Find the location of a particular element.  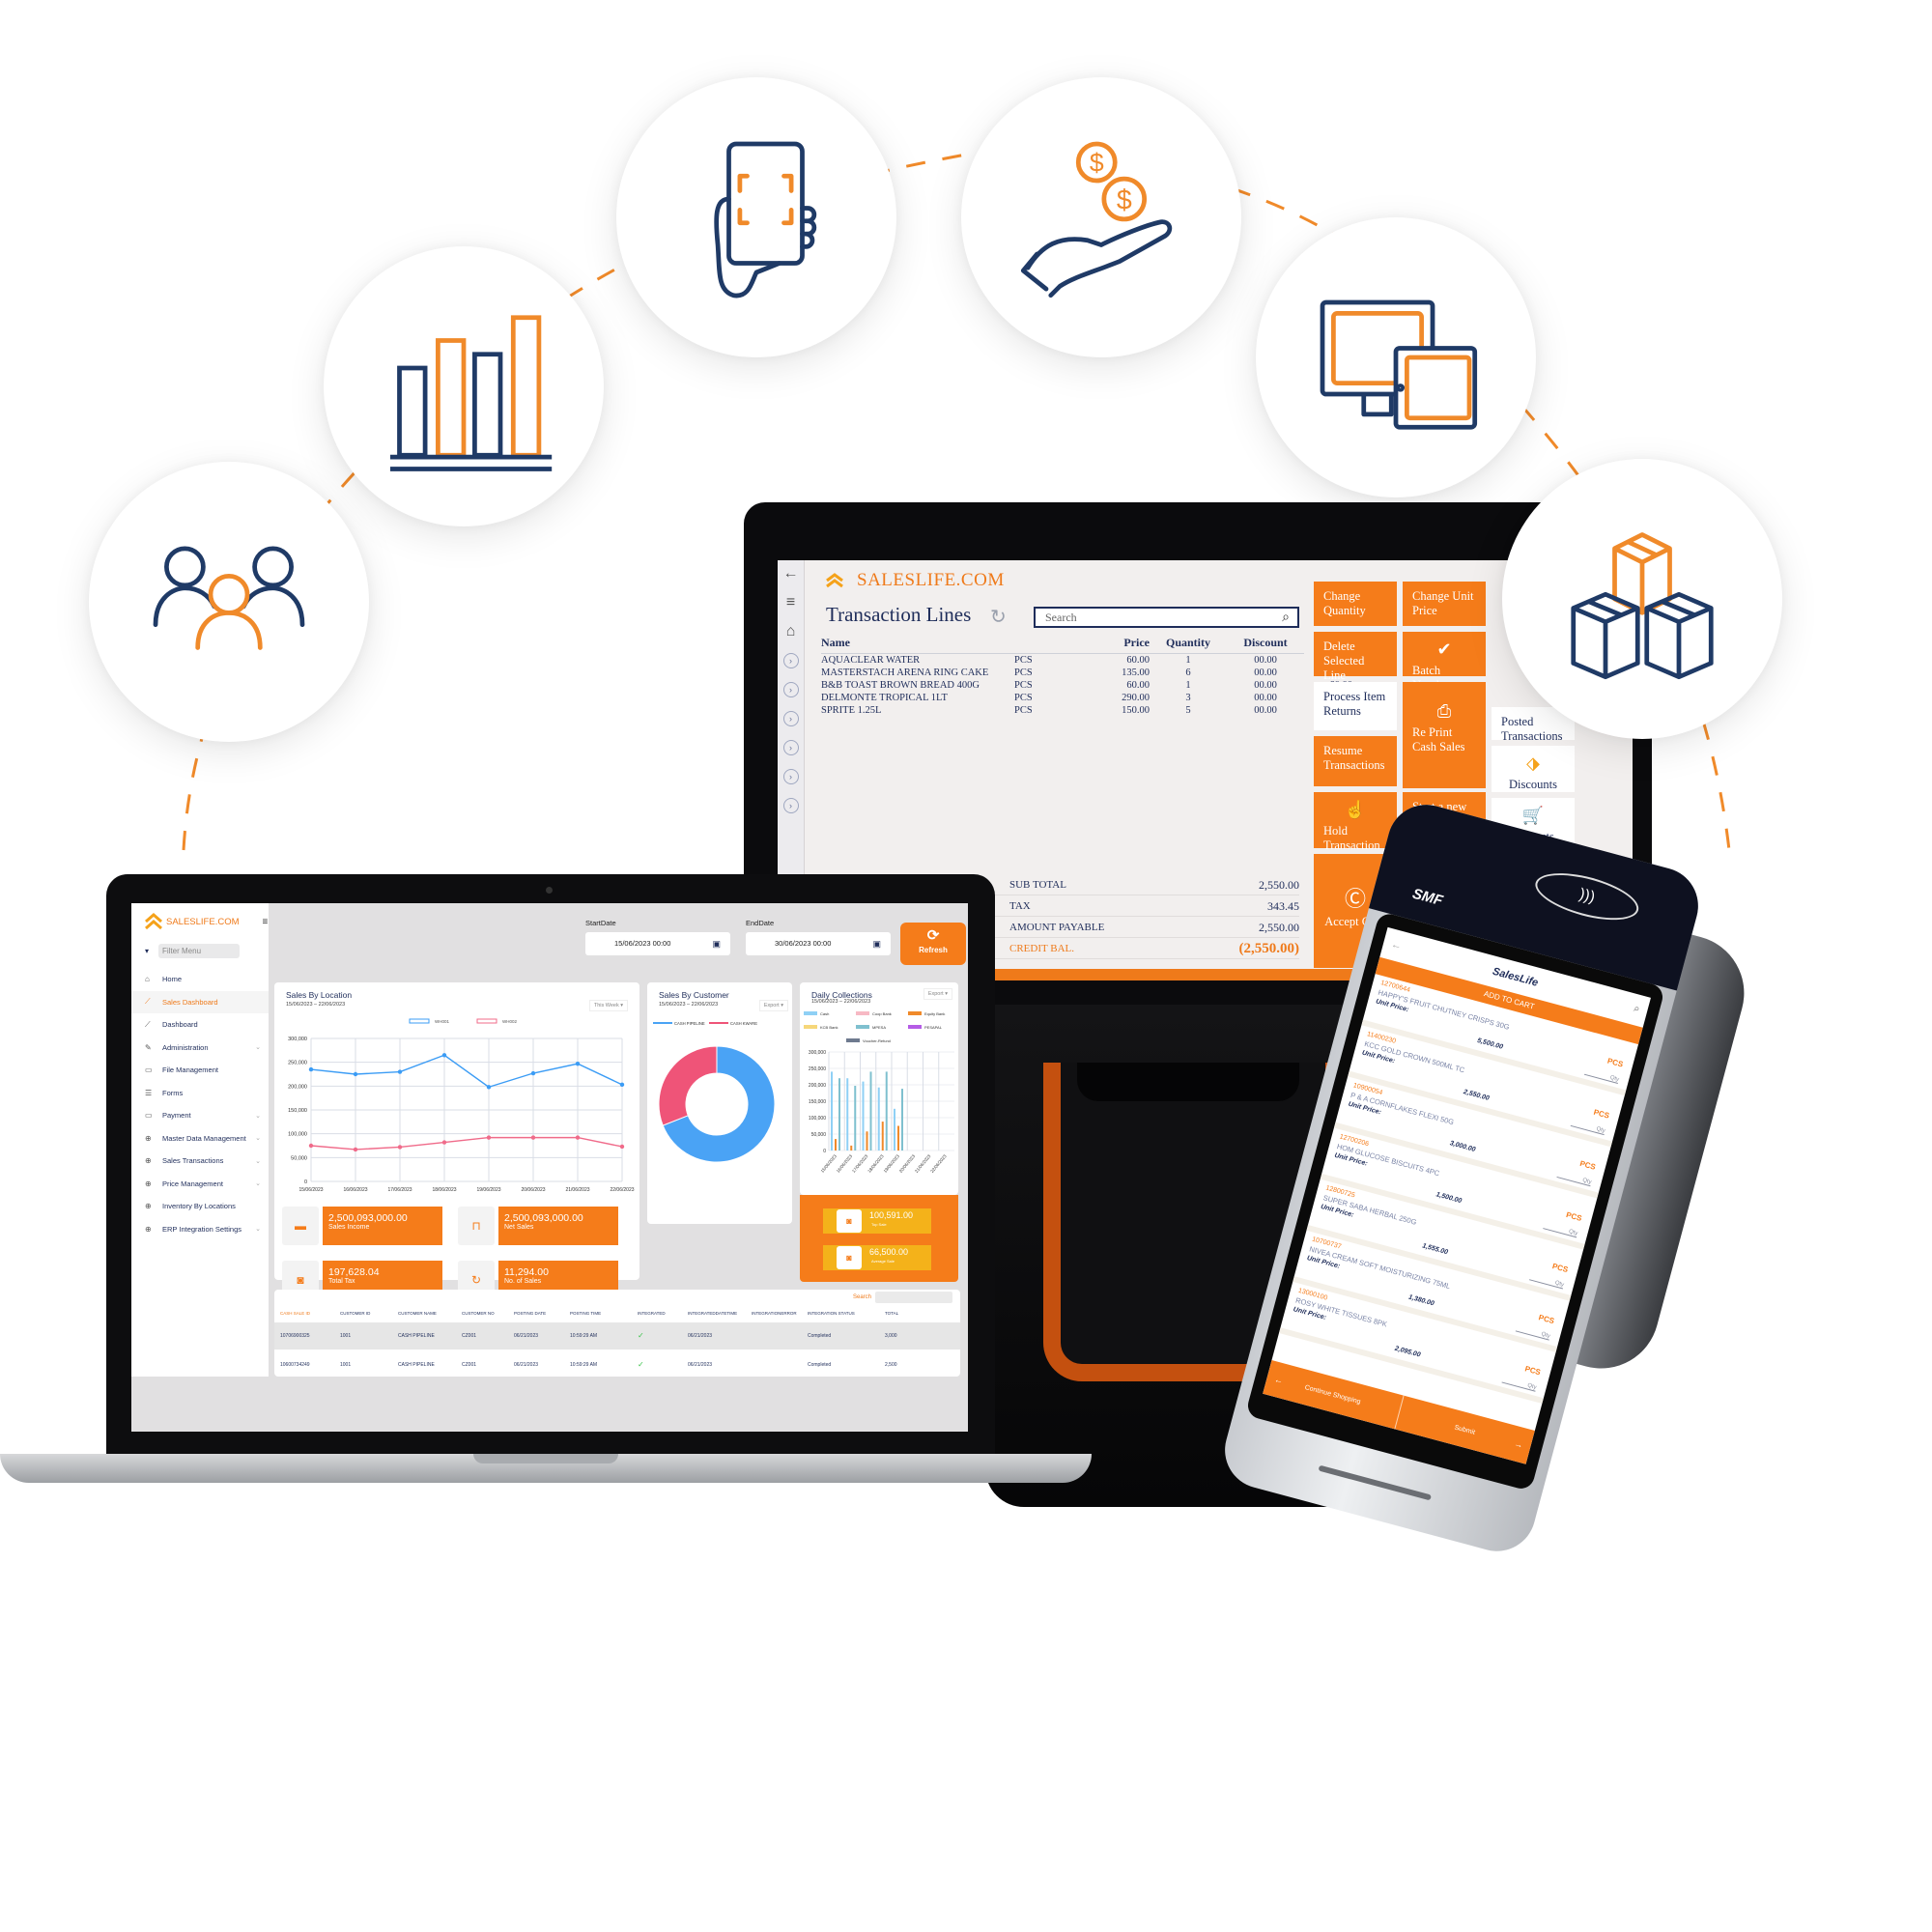

bar-equity-bank is located at coordinates (882, 1136).